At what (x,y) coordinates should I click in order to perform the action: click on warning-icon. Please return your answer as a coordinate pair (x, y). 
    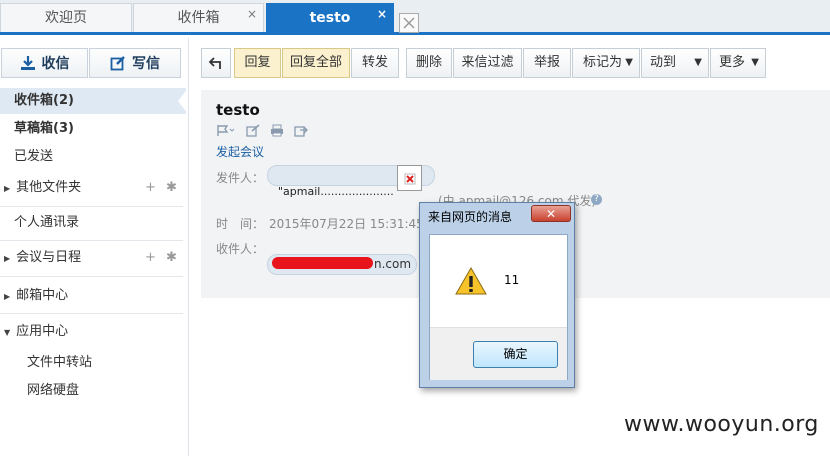
    Looking at the image, I should click on (471, 281).